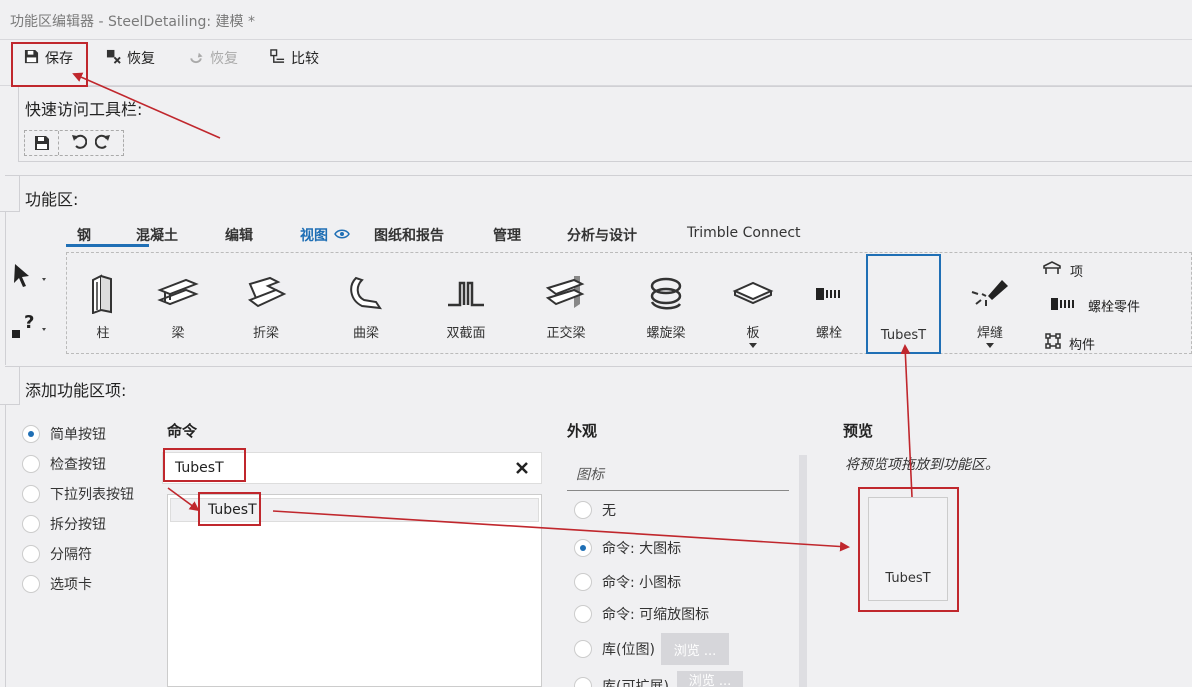  Describe the element at coordinates (906, 421) in the screenshot. I see `arrow-to-ribbon` at that location.